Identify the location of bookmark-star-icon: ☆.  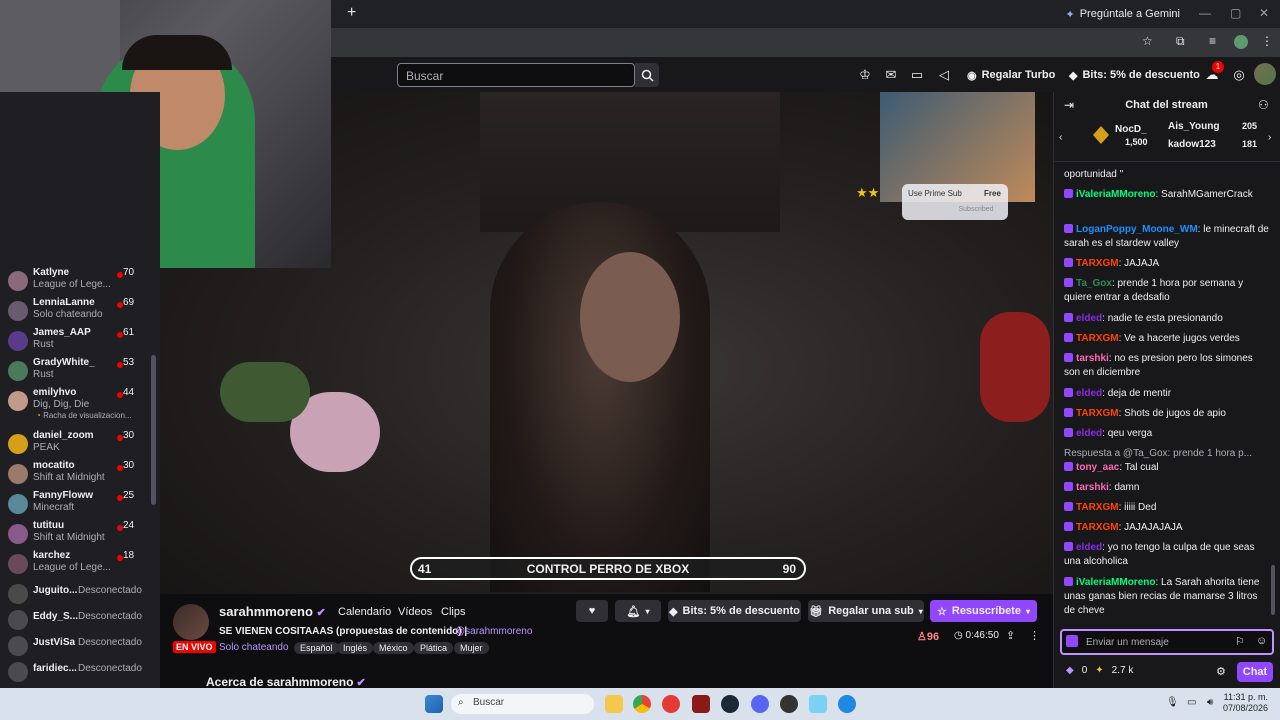
(1147, 41).